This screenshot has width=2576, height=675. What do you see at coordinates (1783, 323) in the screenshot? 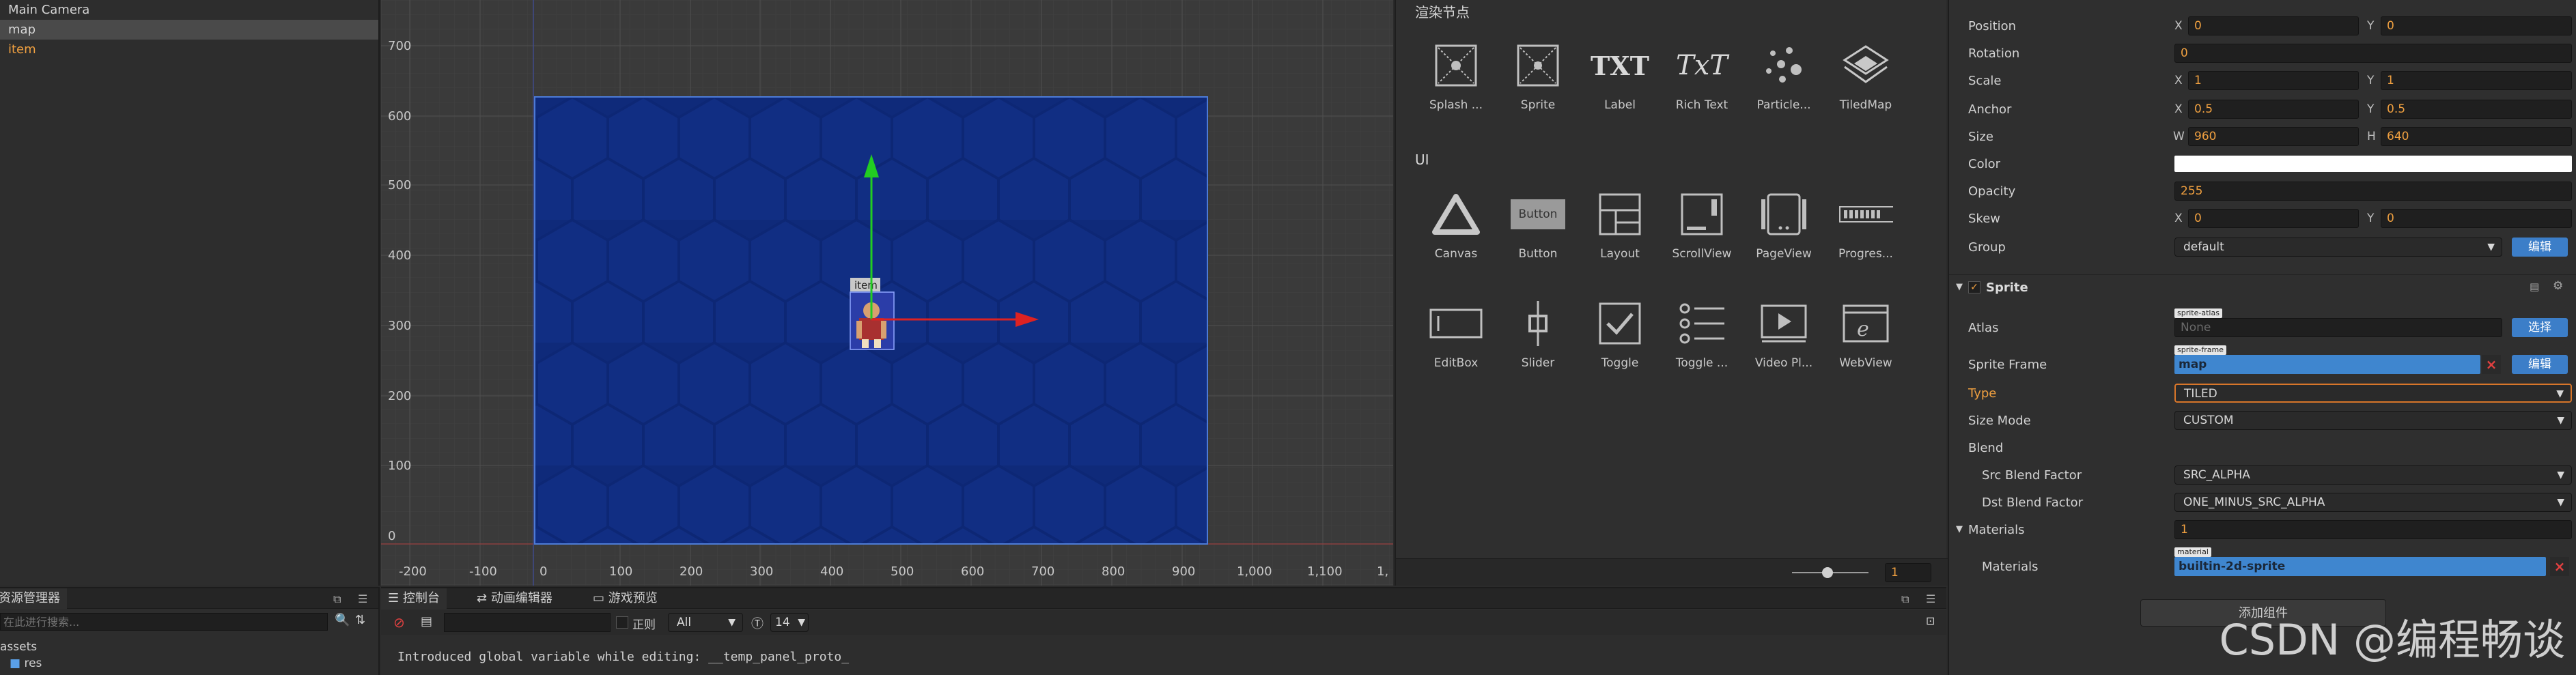
I see `video-player-icon` at bounding box center [1783, 323].